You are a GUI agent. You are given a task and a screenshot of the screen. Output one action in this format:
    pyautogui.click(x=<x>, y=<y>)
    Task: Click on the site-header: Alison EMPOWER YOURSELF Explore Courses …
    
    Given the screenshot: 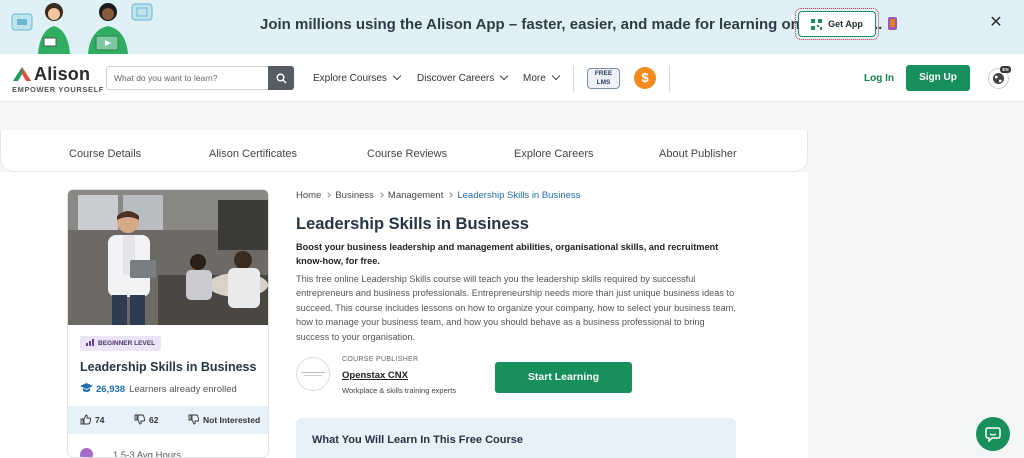 What is the action you would take?
    pyautogui.click(x=512, y=78)
    